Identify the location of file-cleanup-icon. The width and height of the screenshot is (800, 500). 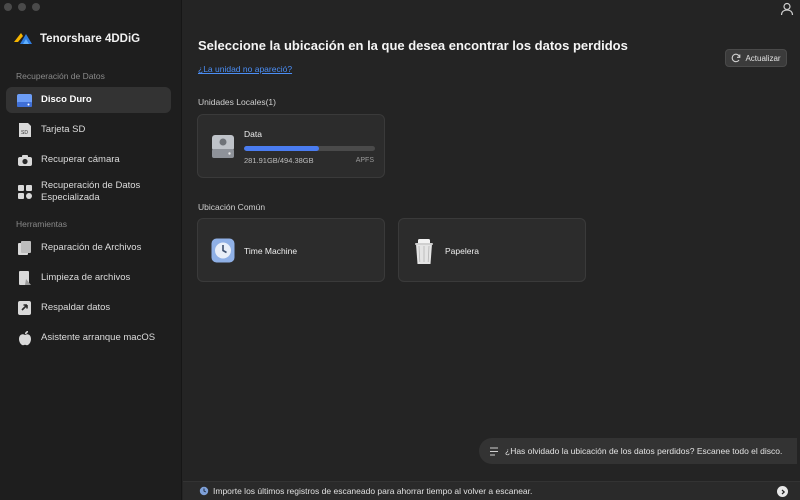
(24, 278).